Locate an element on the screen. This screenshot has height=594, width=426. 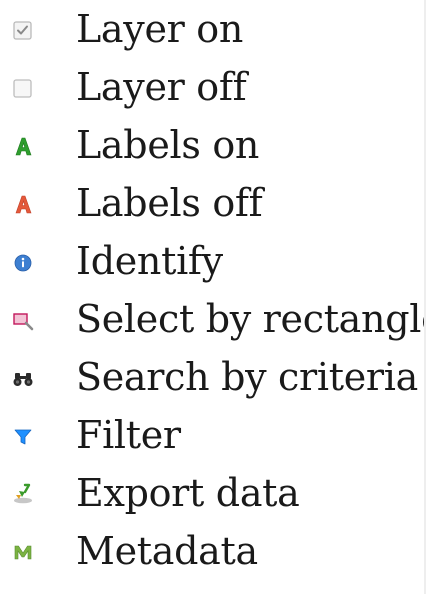
metadata-icon is located at coordinates (23, 551).